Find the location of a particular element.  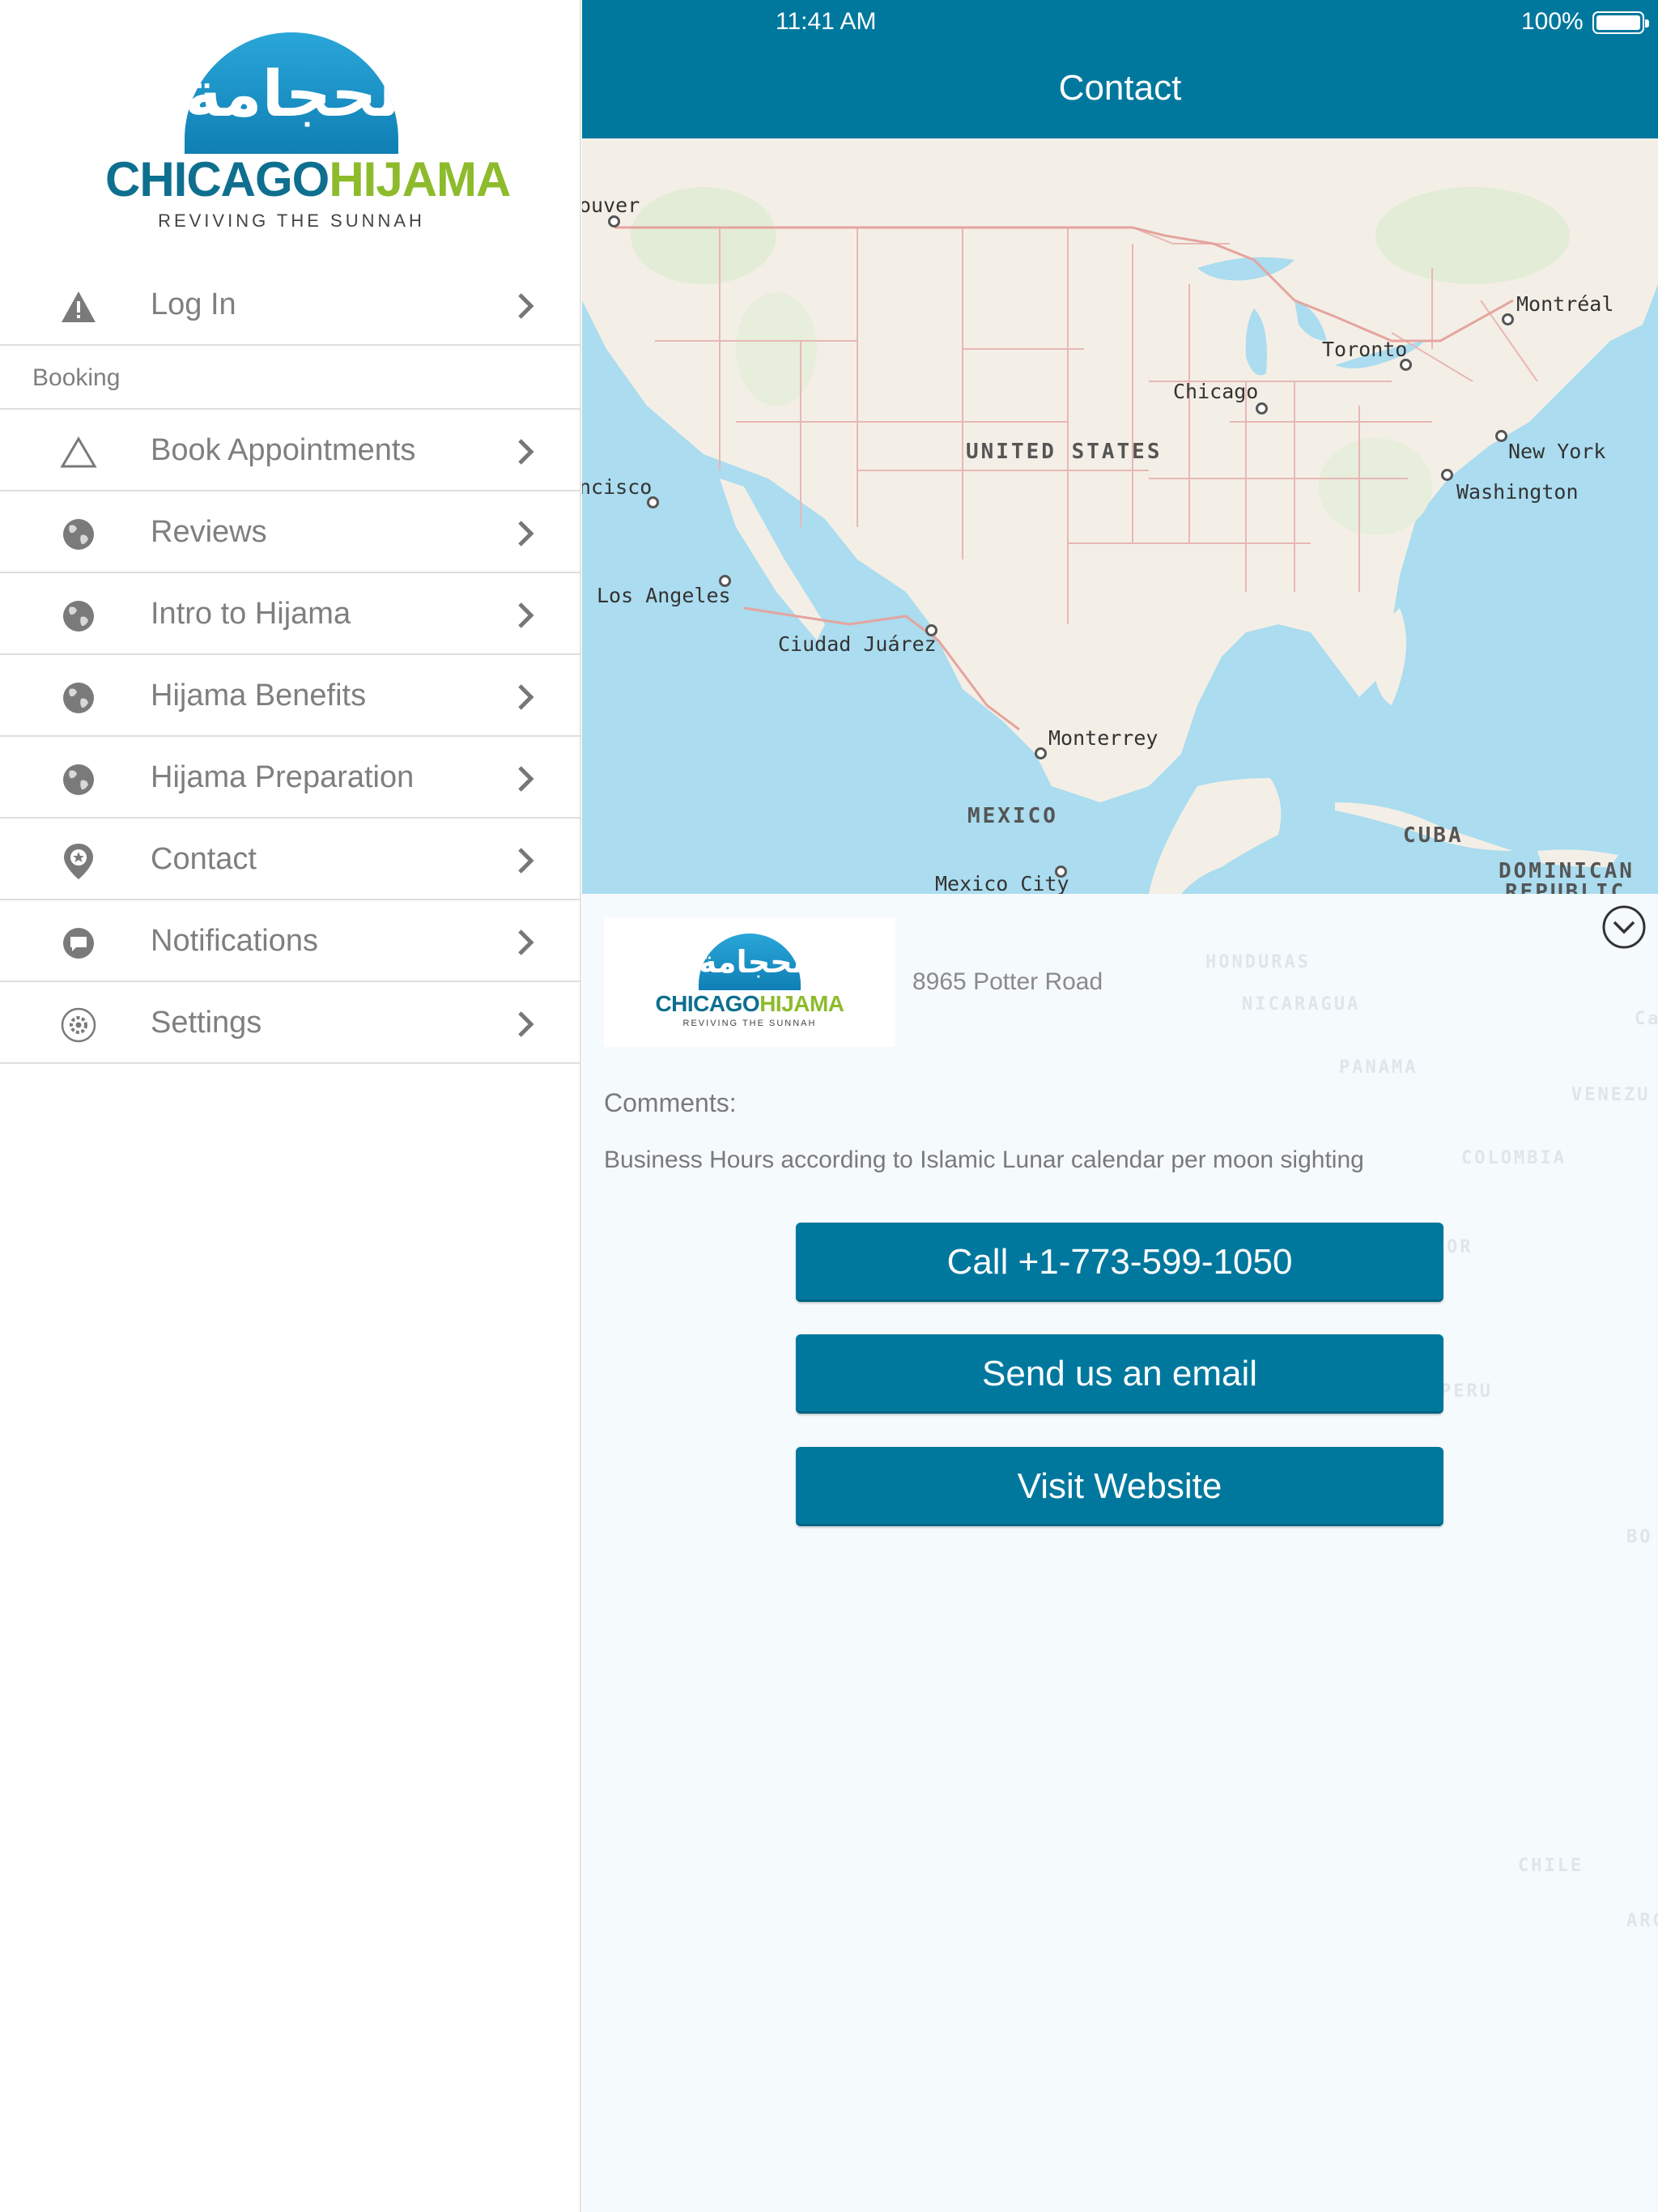

collapse-chevron-icon is located at coordinates (1624, 927).